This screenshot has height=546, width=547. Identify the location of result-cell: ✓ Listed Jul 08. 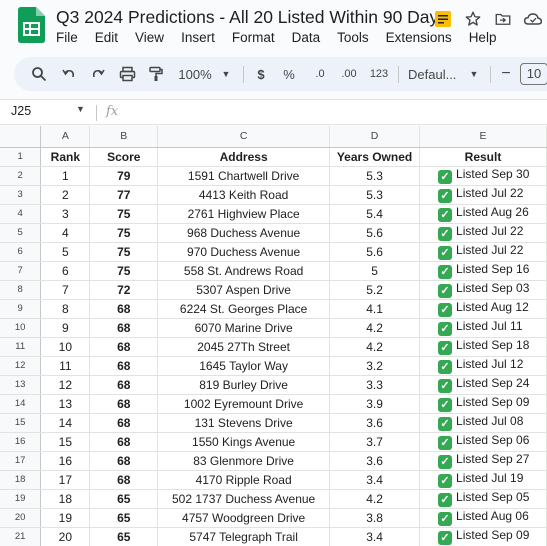
(483, 423).